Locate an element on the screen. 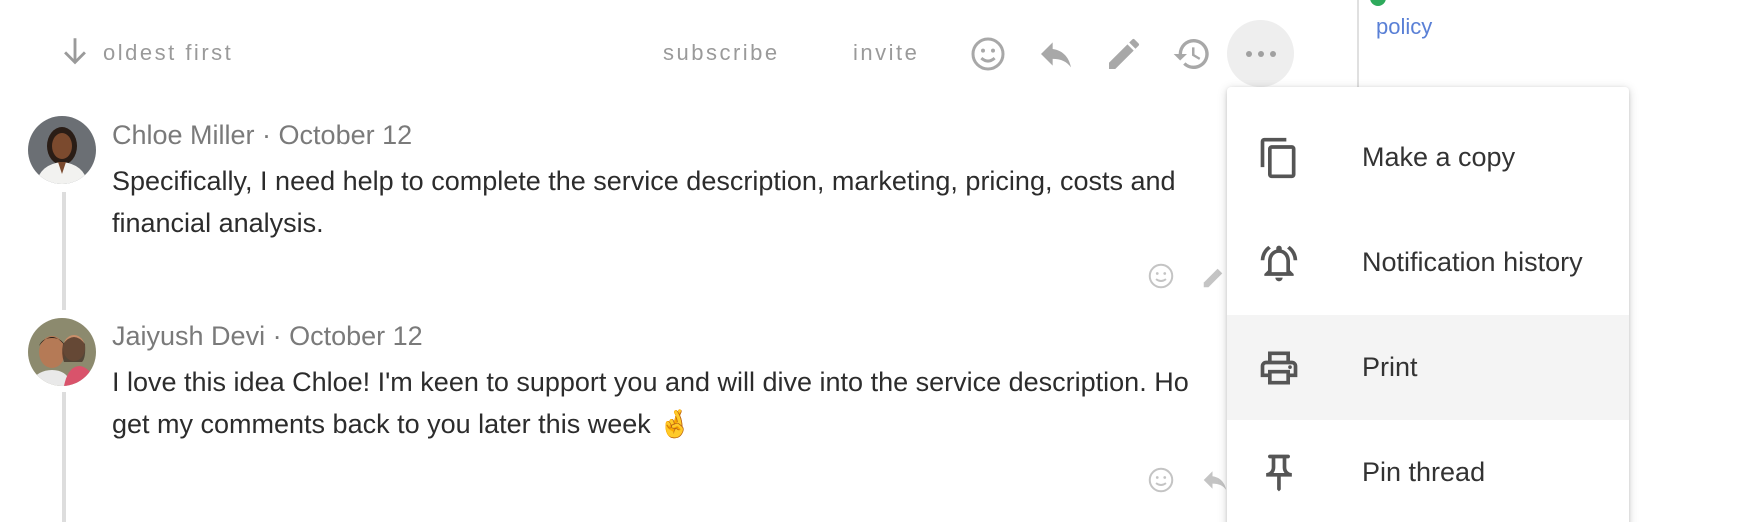 The width and height of the screenshot is (1746, 522). menu-item-label: Make a copy is located at coordinates (1439, 157).